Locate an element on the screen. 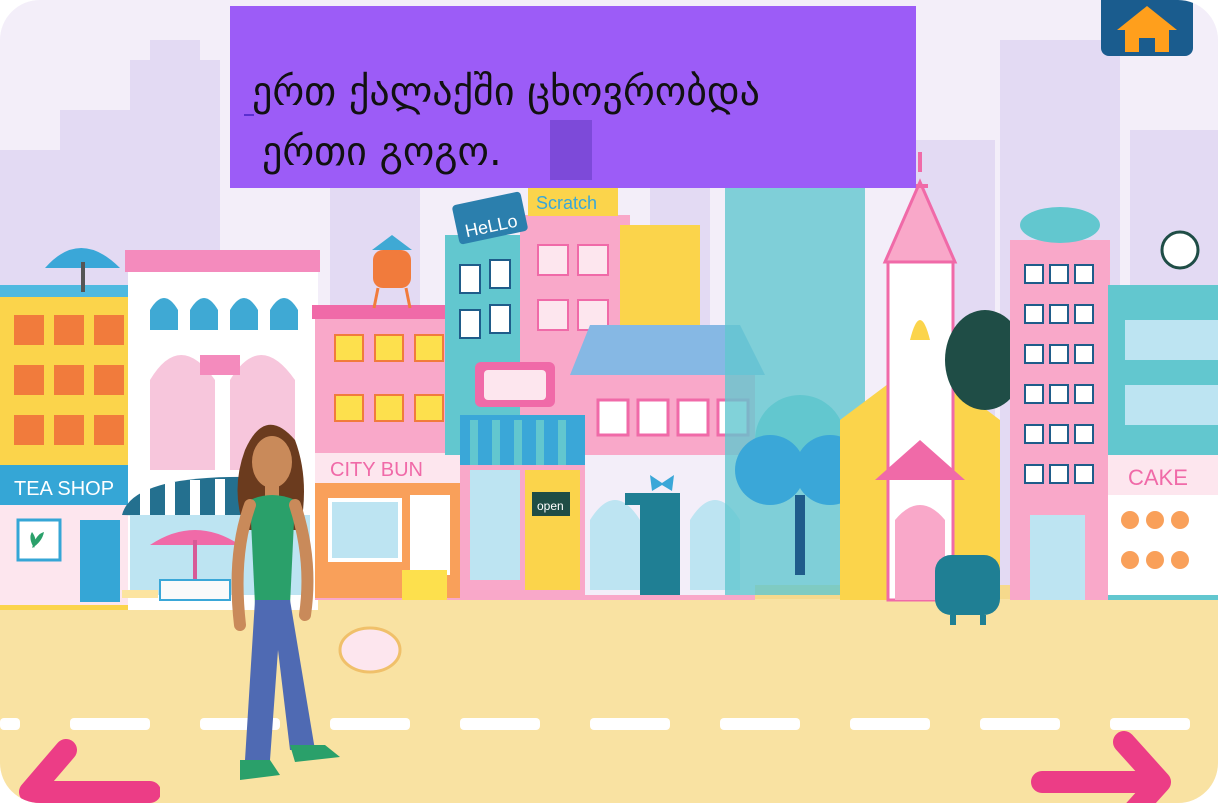 This screenshot has height=803, width=1218. pink-tower is located at coordinates (1060, 403).